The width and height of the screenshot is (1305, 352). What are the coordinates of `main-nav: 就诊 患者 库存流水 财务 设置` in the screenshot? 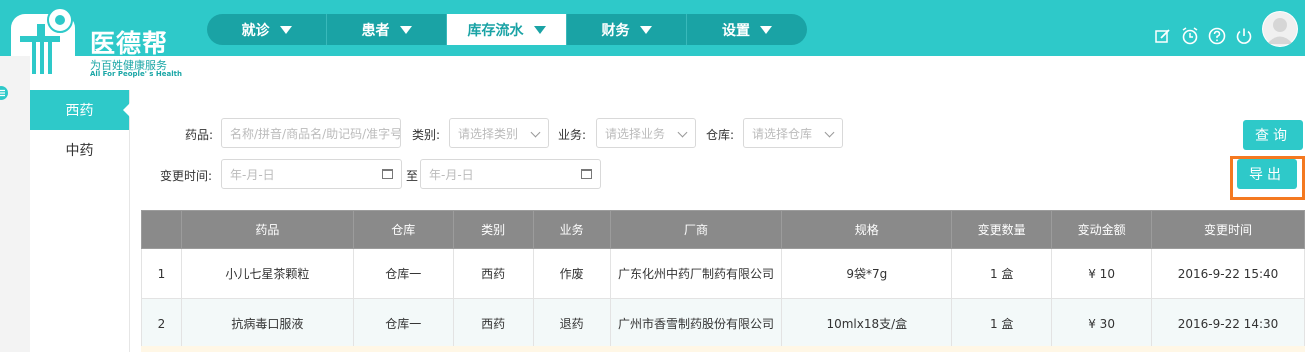 It's located at (507, 29).